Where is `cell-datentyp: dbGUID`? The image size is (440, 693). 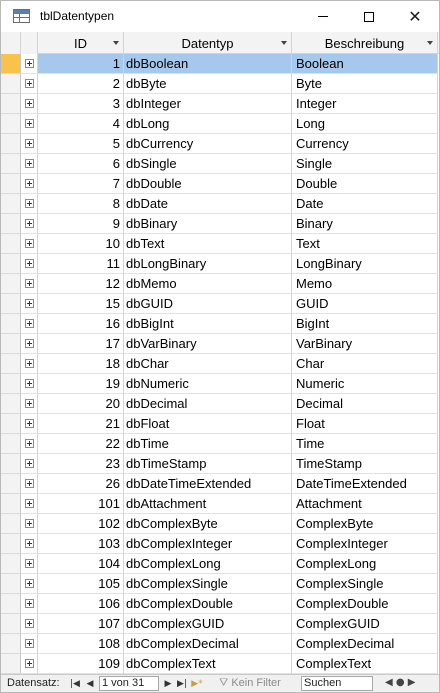 cell-datentyp: dbGUID is located at coordinates (208, 304).